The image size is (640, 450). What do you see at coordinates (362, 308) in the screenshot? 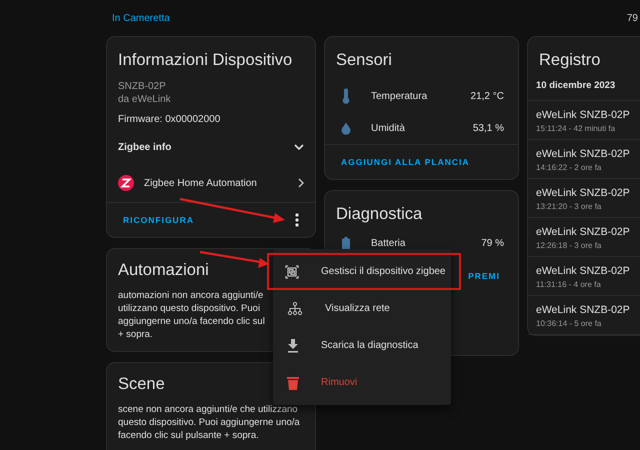
I see `menu-item: Visualizza rete` at bounding box center [362, 308].